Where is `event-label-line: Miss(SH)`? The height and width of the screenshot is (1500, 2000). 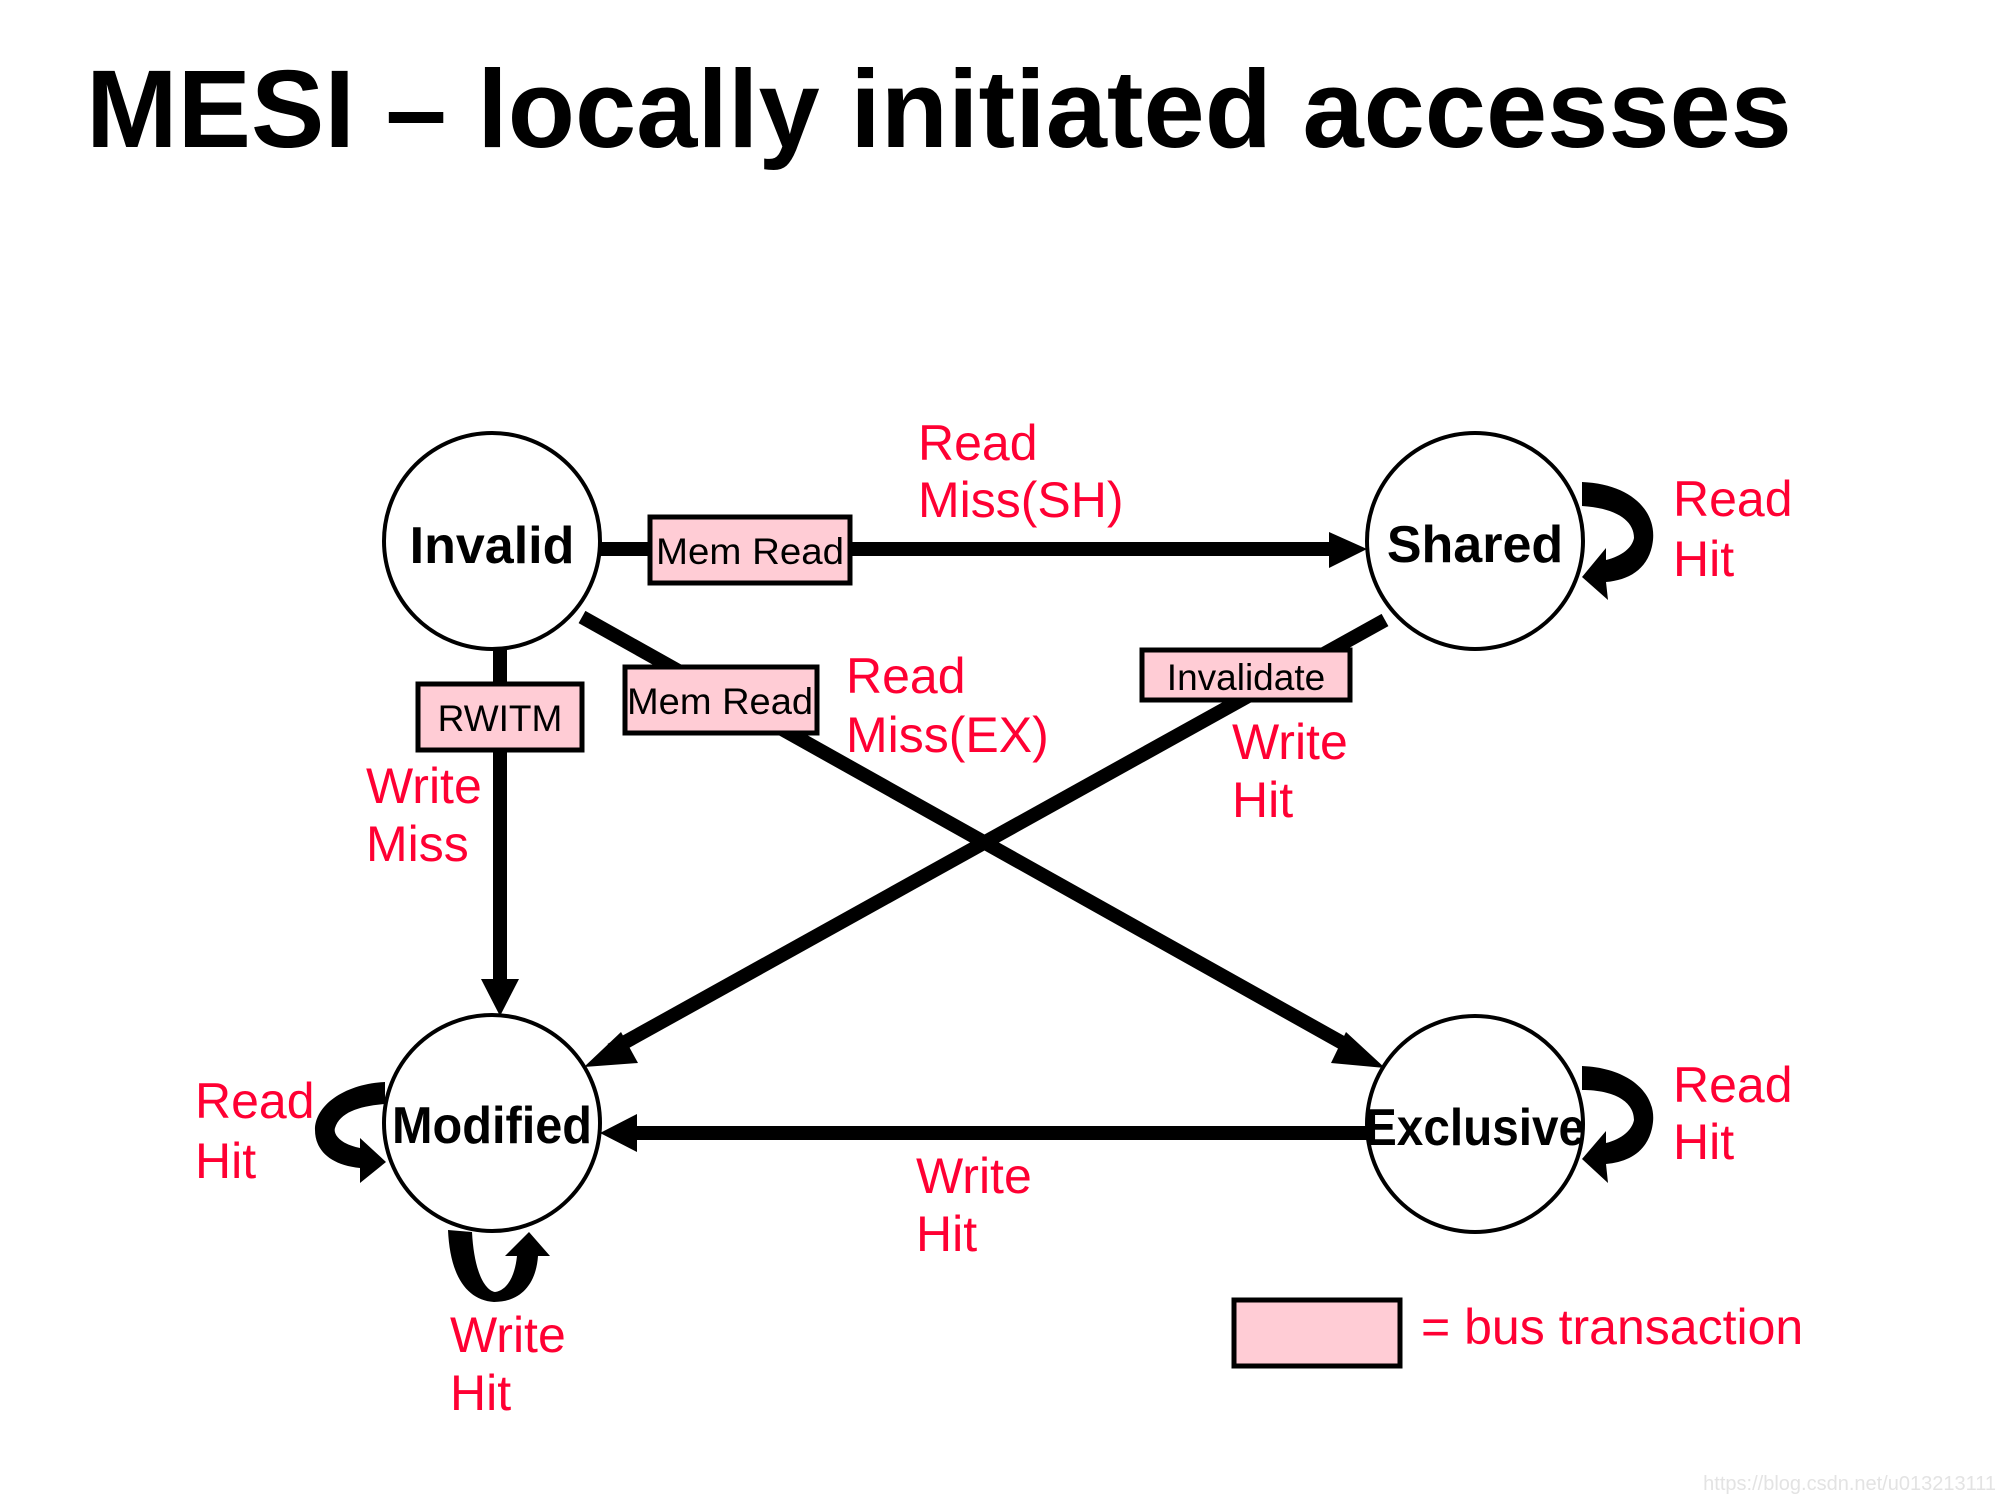 event-label-line: Miss(SH) is located at coordinates (1021, 500).